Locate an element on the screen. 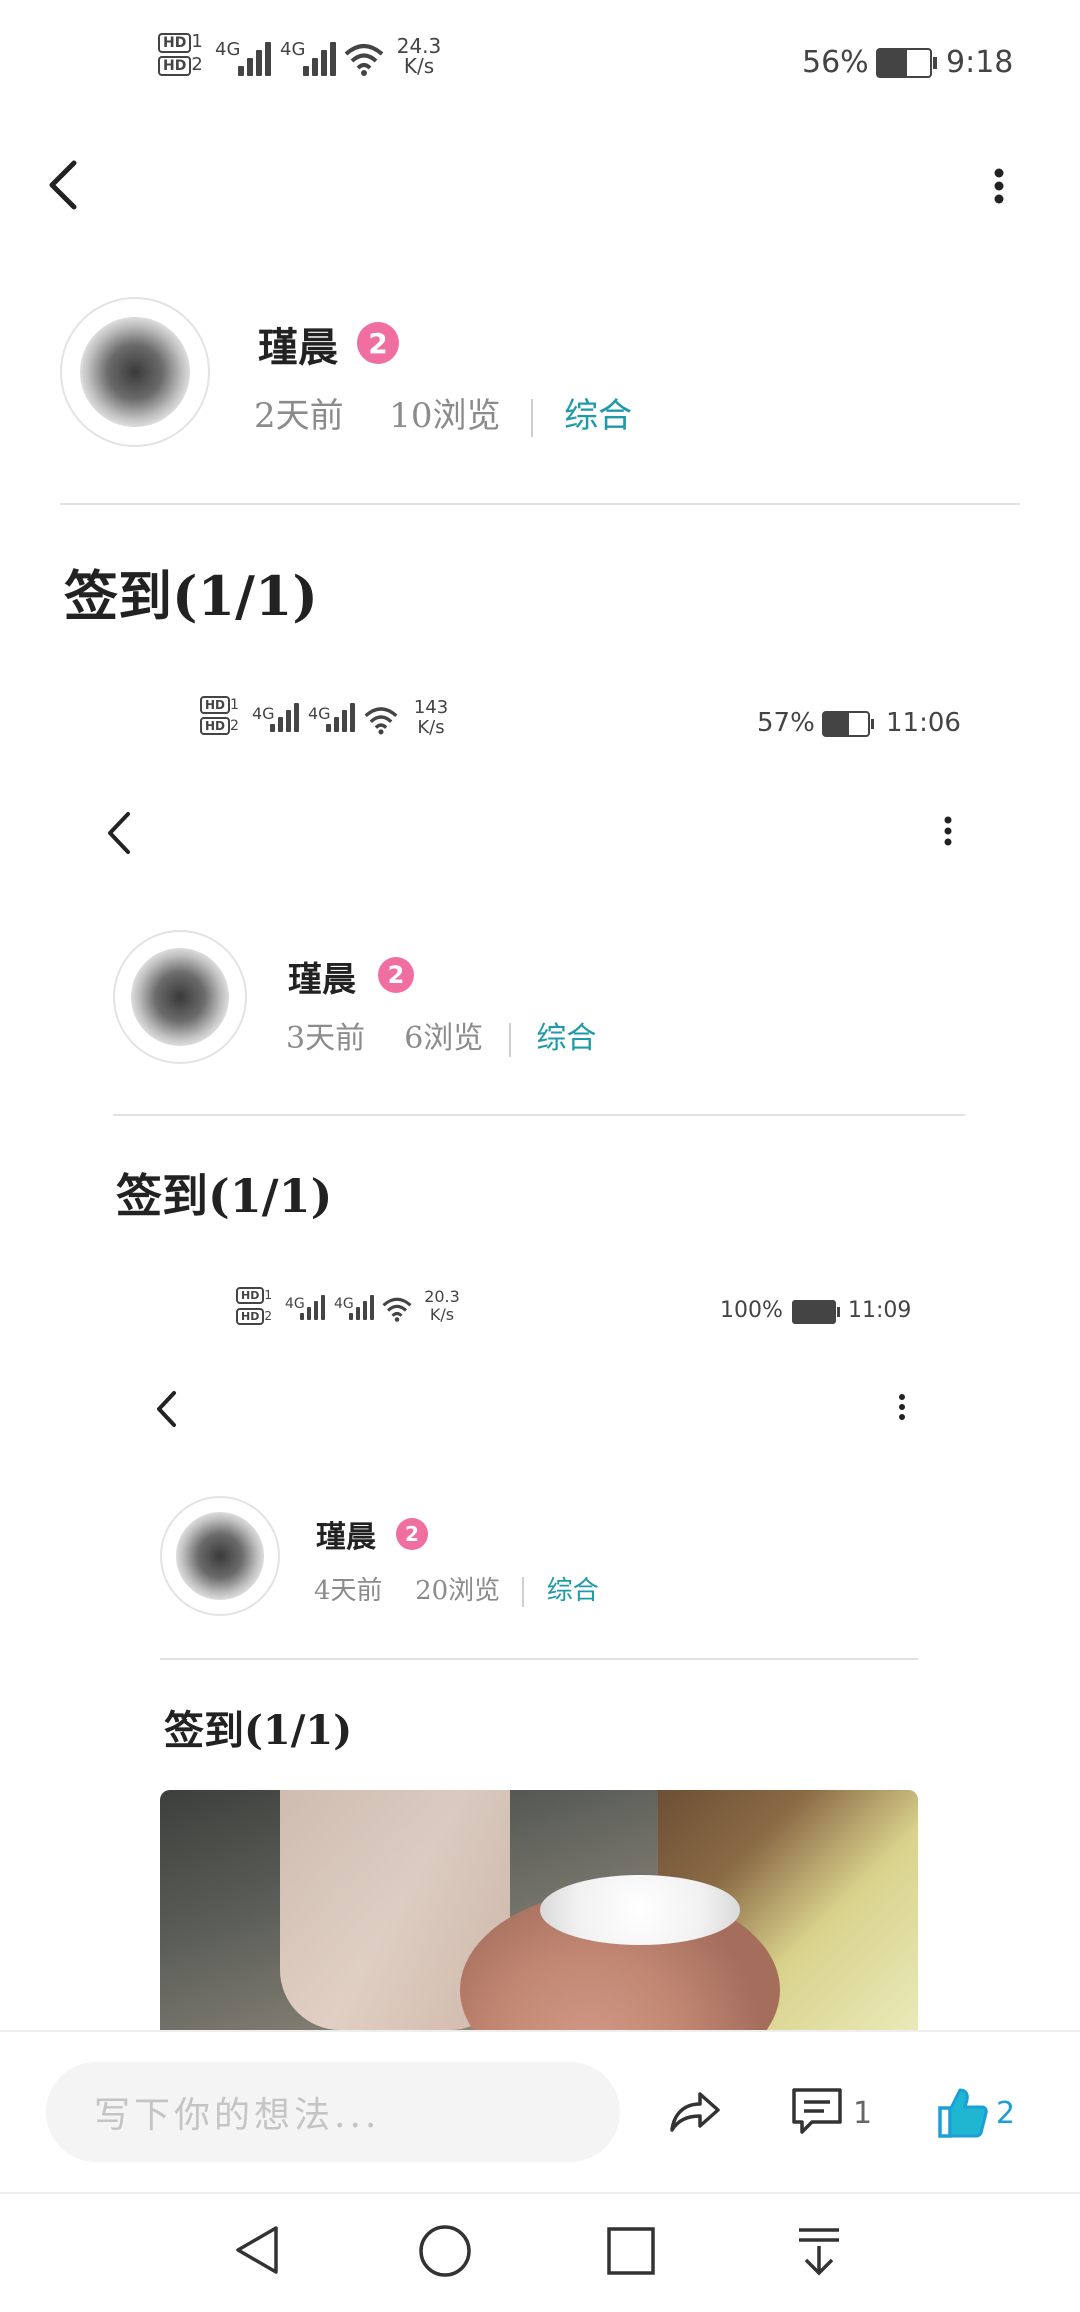  sim-indicators: HD 1 HD 2 is located at coordinates (180, 54).